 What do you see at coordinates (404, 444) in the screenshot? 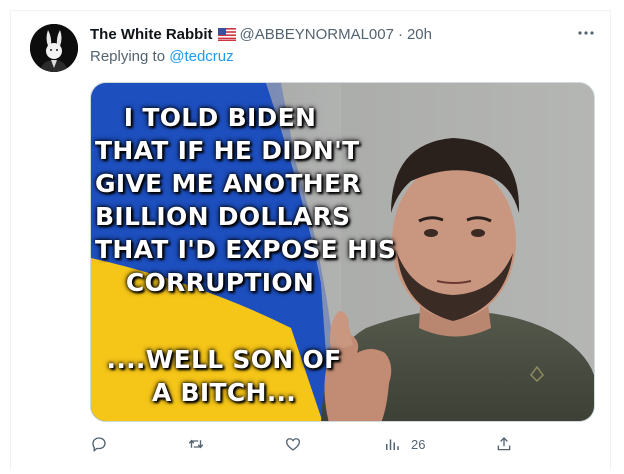
I see `views-button: 26` at bounding box center [404, 444].